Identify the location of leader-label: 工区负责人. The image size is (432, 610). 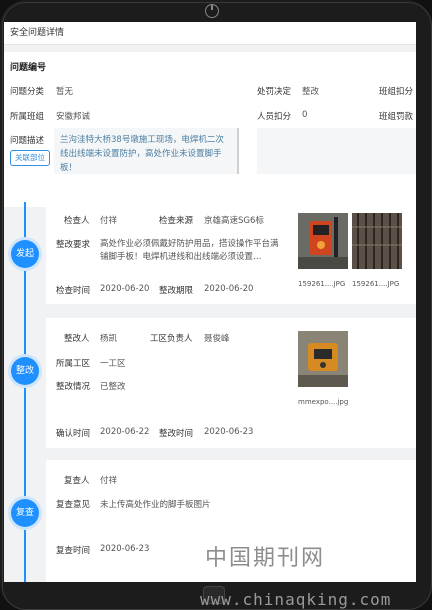
(171, 339).